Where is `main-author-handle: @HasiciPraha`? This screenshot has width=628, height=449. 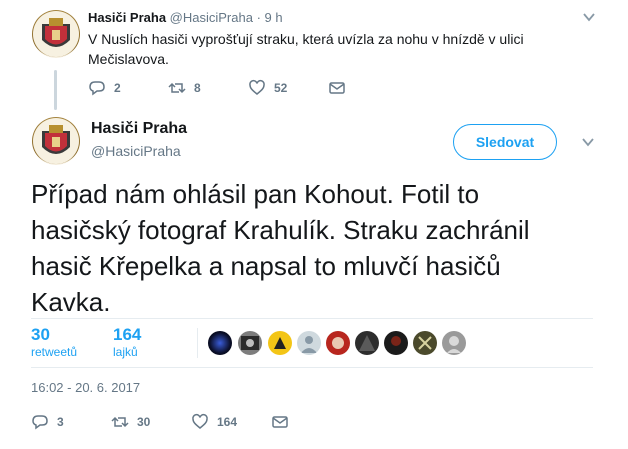 main-author-handle: @HasiciPraha is located at coordinates (136, 151).